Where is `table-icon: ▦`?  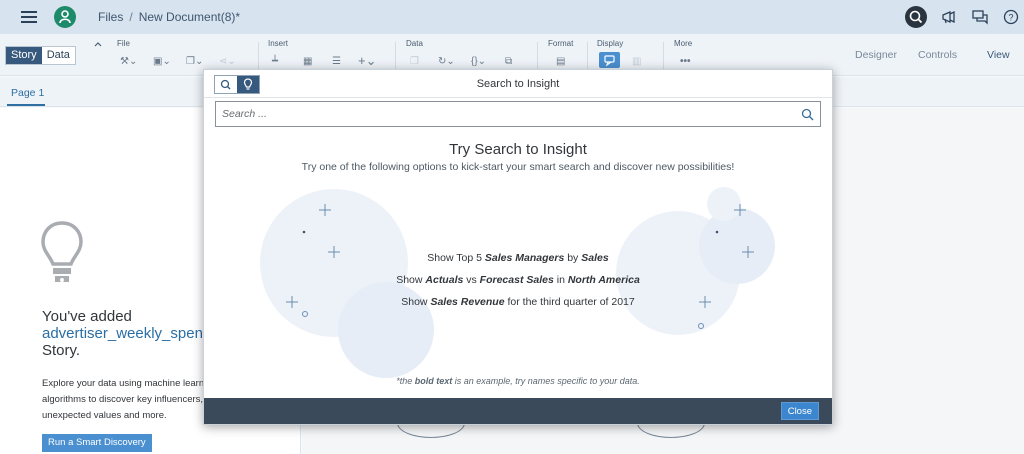
table-icon: ▦ is located at coordinates (307, 61).